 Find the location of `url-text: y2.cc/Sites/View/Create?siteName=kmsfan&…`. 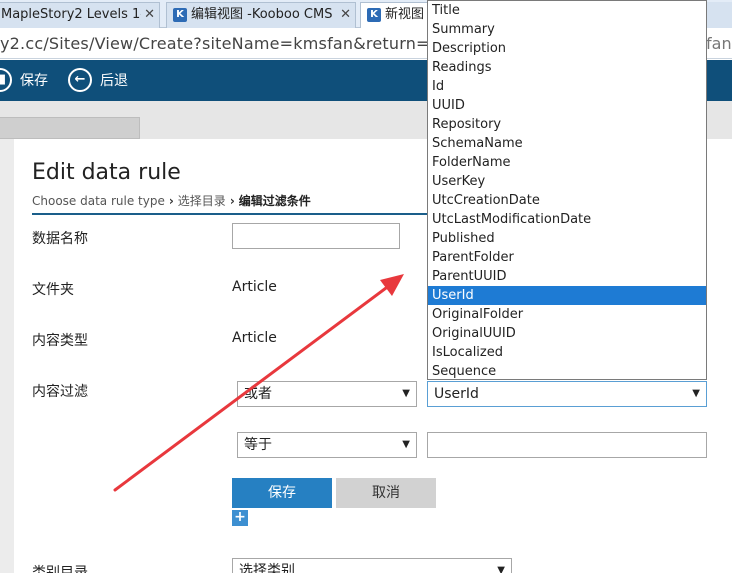

url-text: y2.cc/Sites/View/Create?siteName=kmsfan&… is located at coordinates (232, 43).